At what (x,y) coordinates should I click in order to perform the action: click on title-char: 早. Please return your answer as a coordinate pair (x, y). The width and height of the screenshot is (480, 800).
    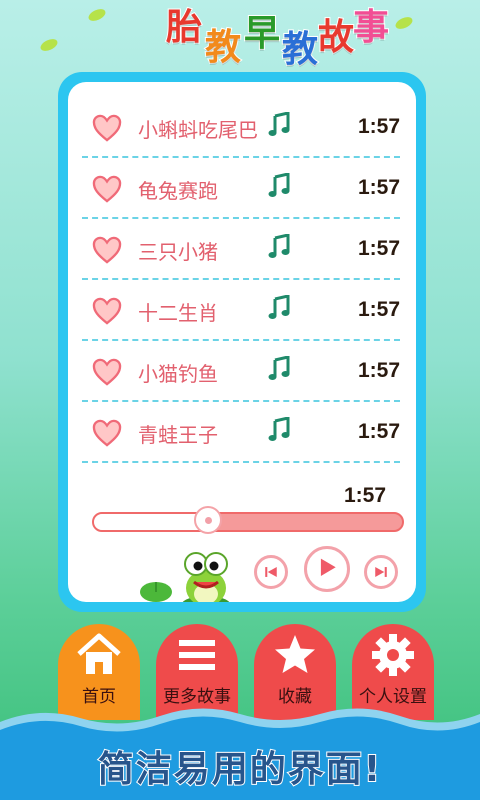
    Looking at the image, I should click on (262, 34).